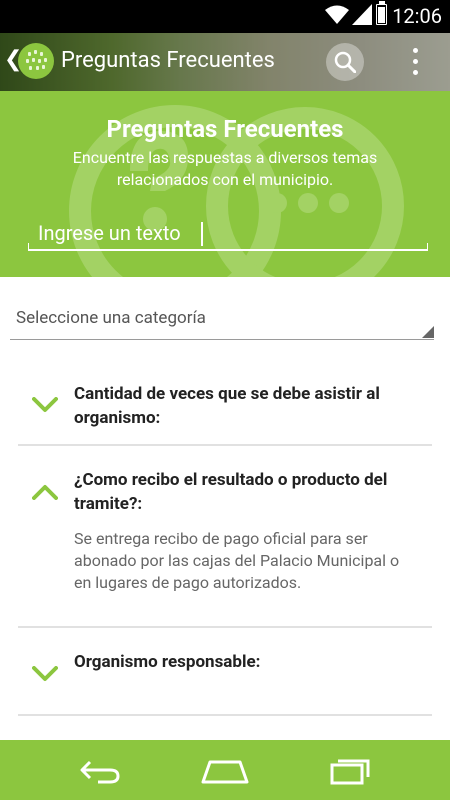 The image size is (450, 800). I want to click on faq-item: Organismo responsable:, so click(225, 676).